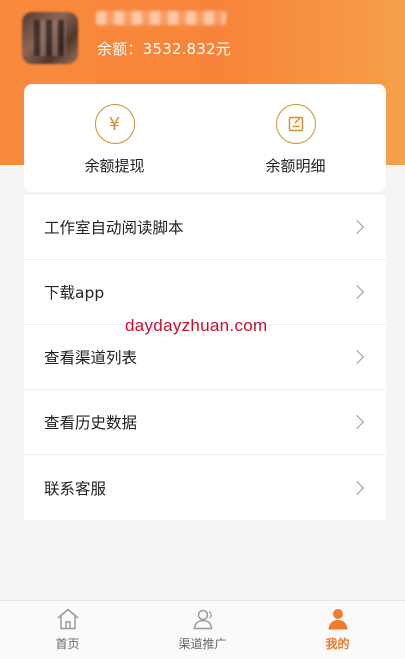 This screenshot has height=659, width=405. I want to click on bottom-tab-bar: 首页 渠道推广 我的, so click(202, 629).